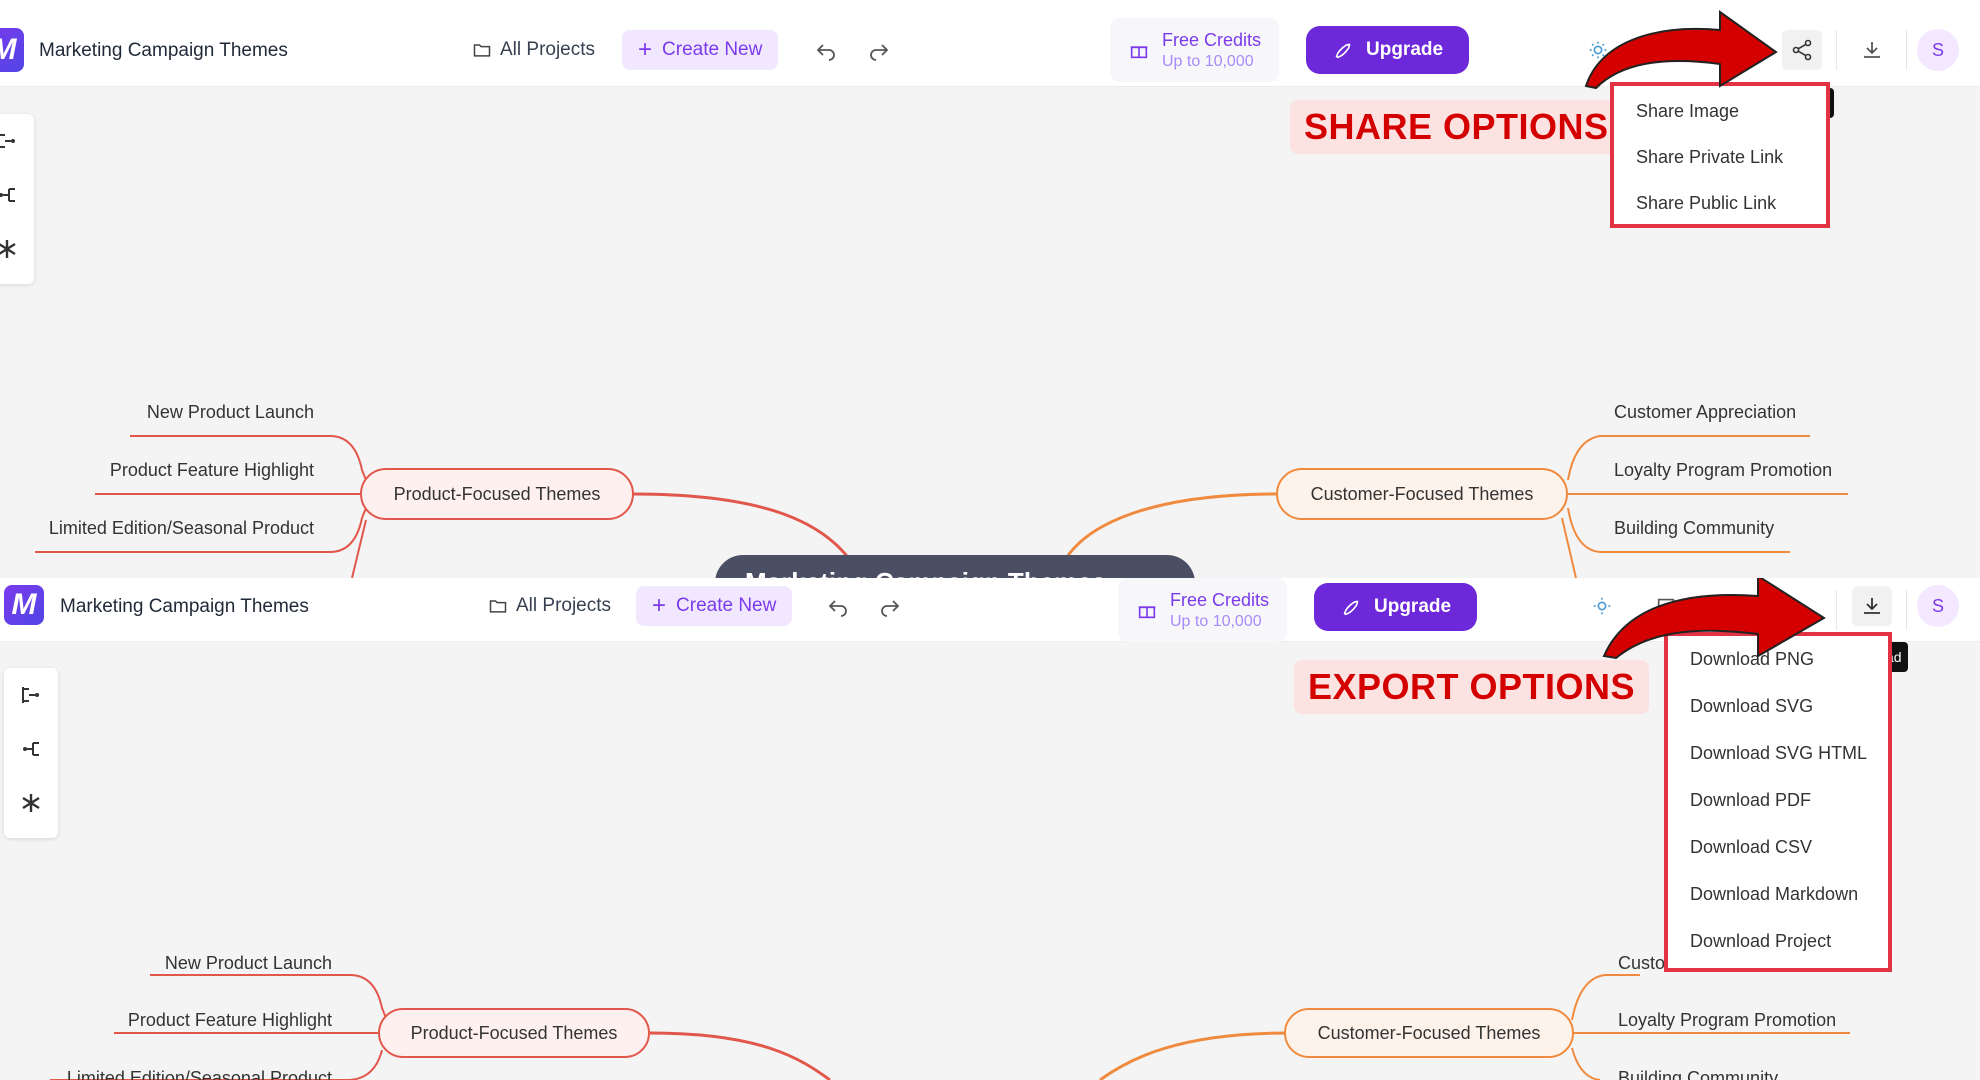  Describe the element at coordinates (1456, 127) in the screenshot. I see `share-options-callout: SHARE OPTIONS` at that location.